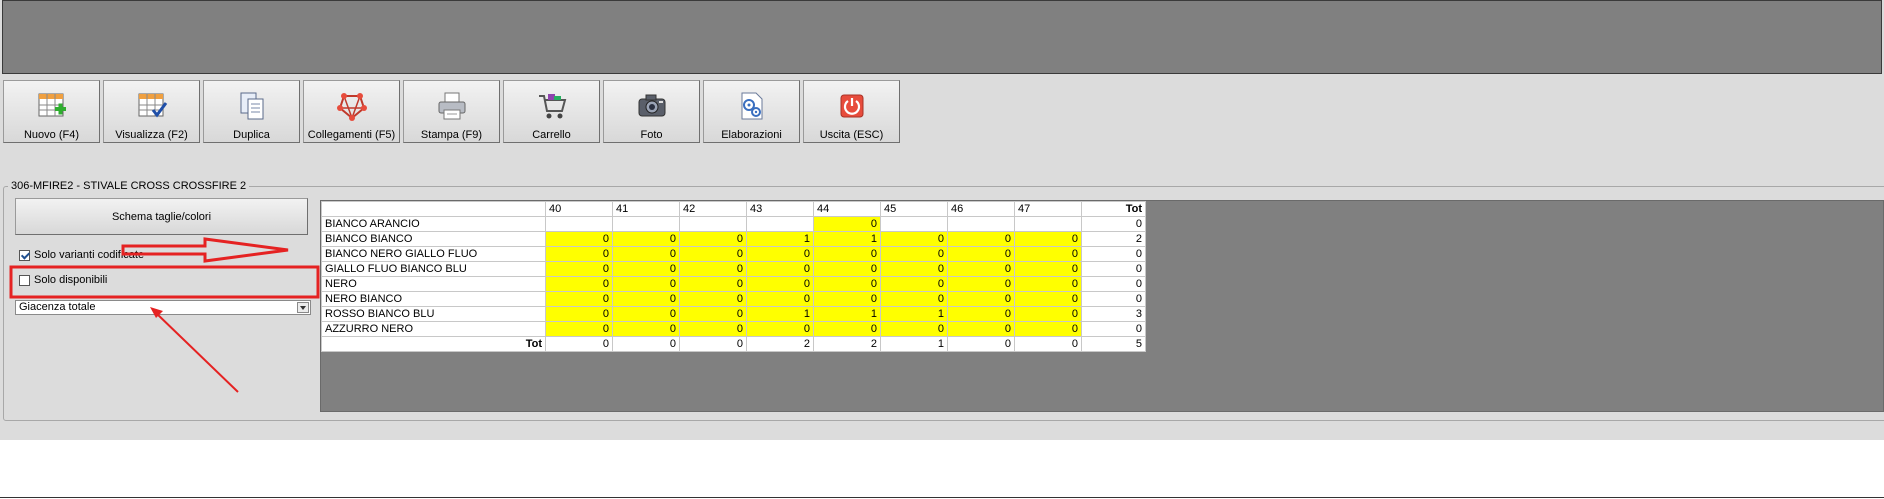 This screenshot has height=499, width=1884. Describe the element at coordinates (847, 344) in the screenshot. I see `column-total-cell: 2` at that location.